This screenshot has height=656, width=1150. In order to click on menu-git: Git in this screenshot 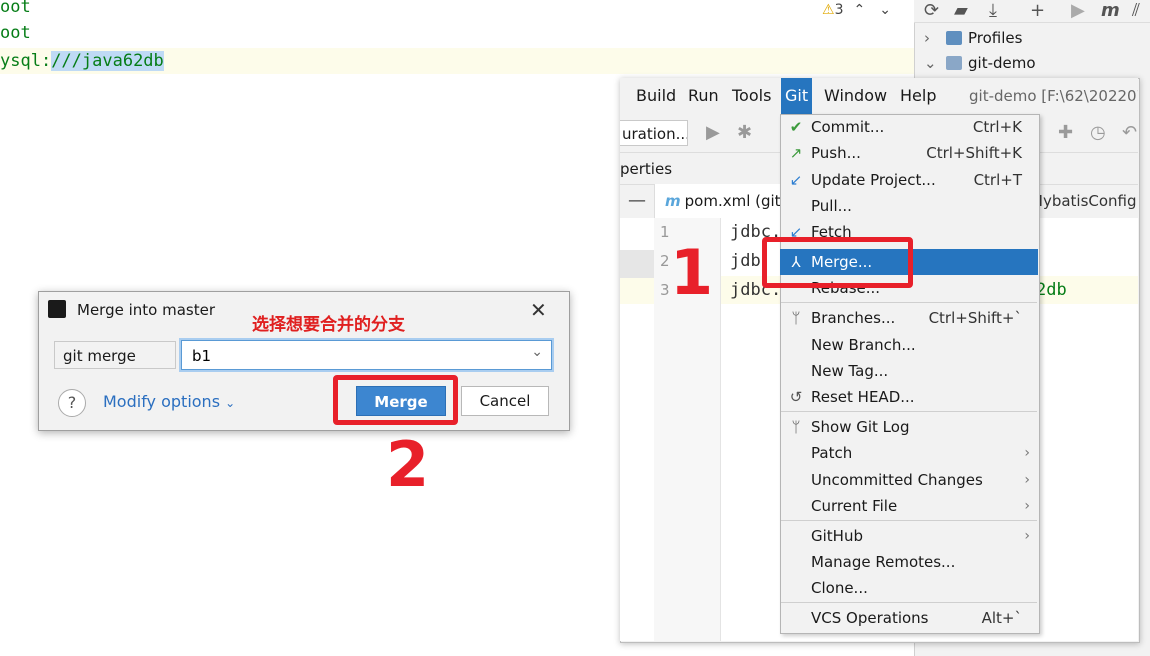, I will do `click(797, 96)`.